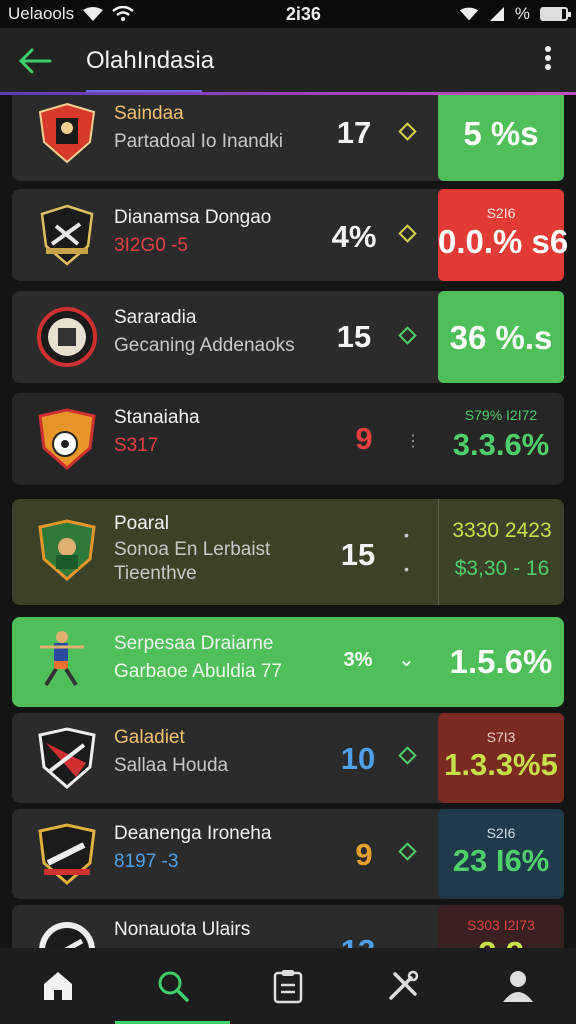  What do you see at coordinates (358, 940) in the screenshot?
I see `score-value: 13` at bounding box center [358, 940].